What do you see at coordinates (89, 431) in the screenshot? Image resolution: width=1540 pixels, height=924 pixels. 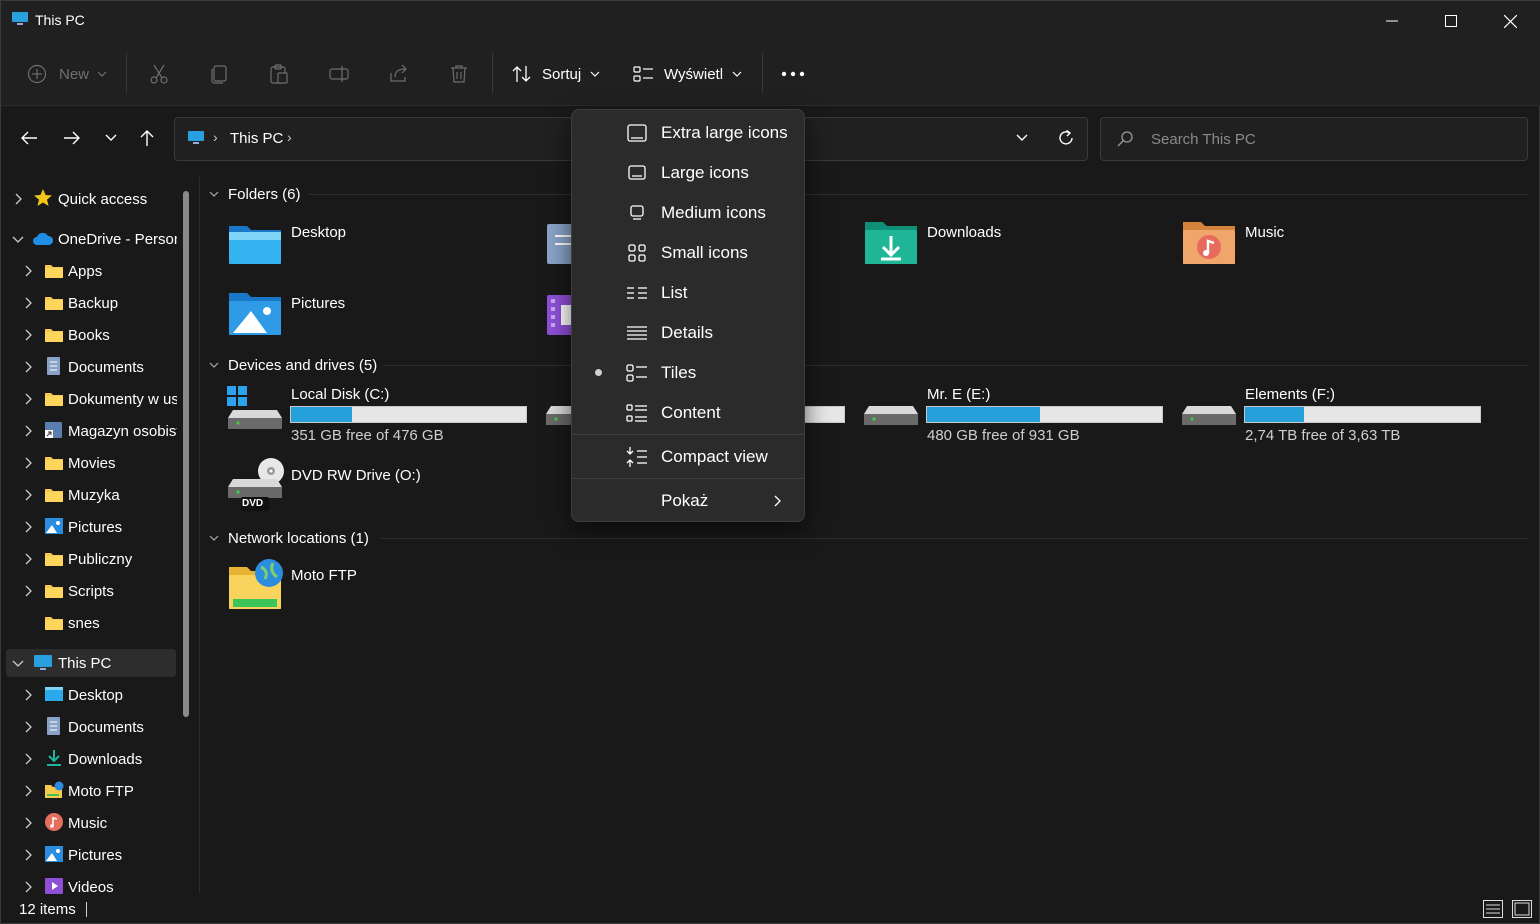 I see `sidebar-item-magazyn: Magazyn osobisty` at bounding box center [89, 431].